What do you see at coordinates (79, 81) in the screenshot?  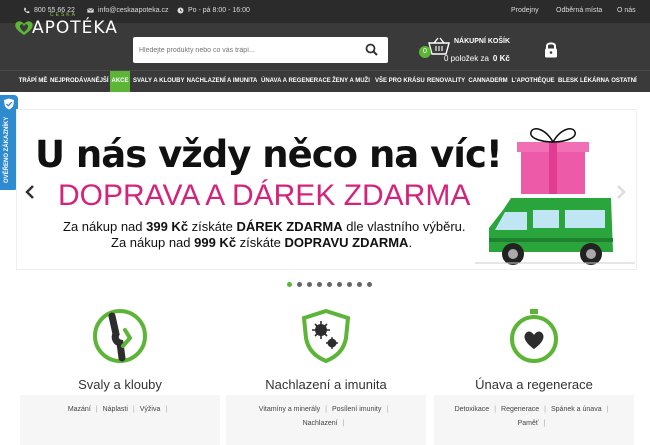 I see `nav-item-nejprodavanejsi: NEJPRODÁVANĚJŠÍ` at bounding box center [79, 81].